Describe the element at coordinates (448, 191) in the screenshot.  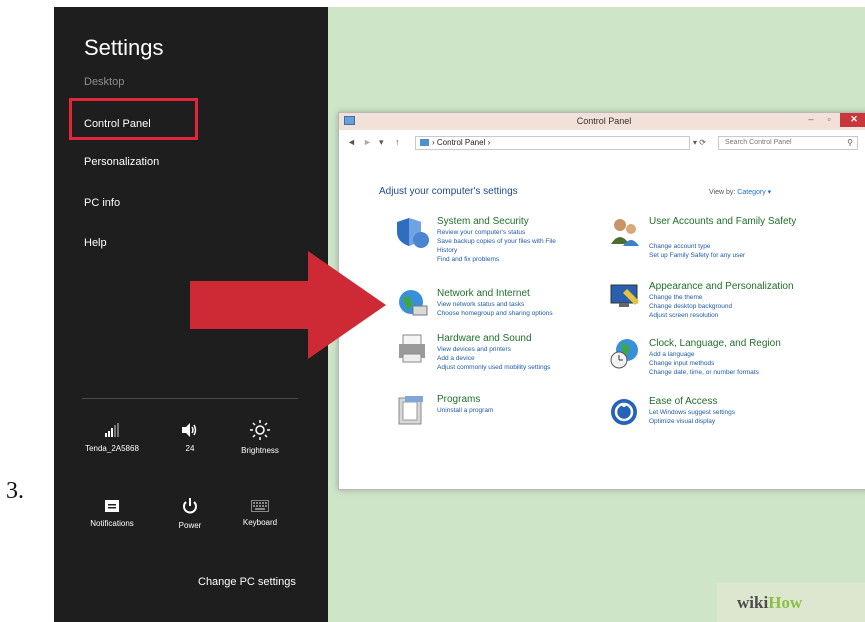
I see `page-heading: Adjust your computer's settings` at that location.